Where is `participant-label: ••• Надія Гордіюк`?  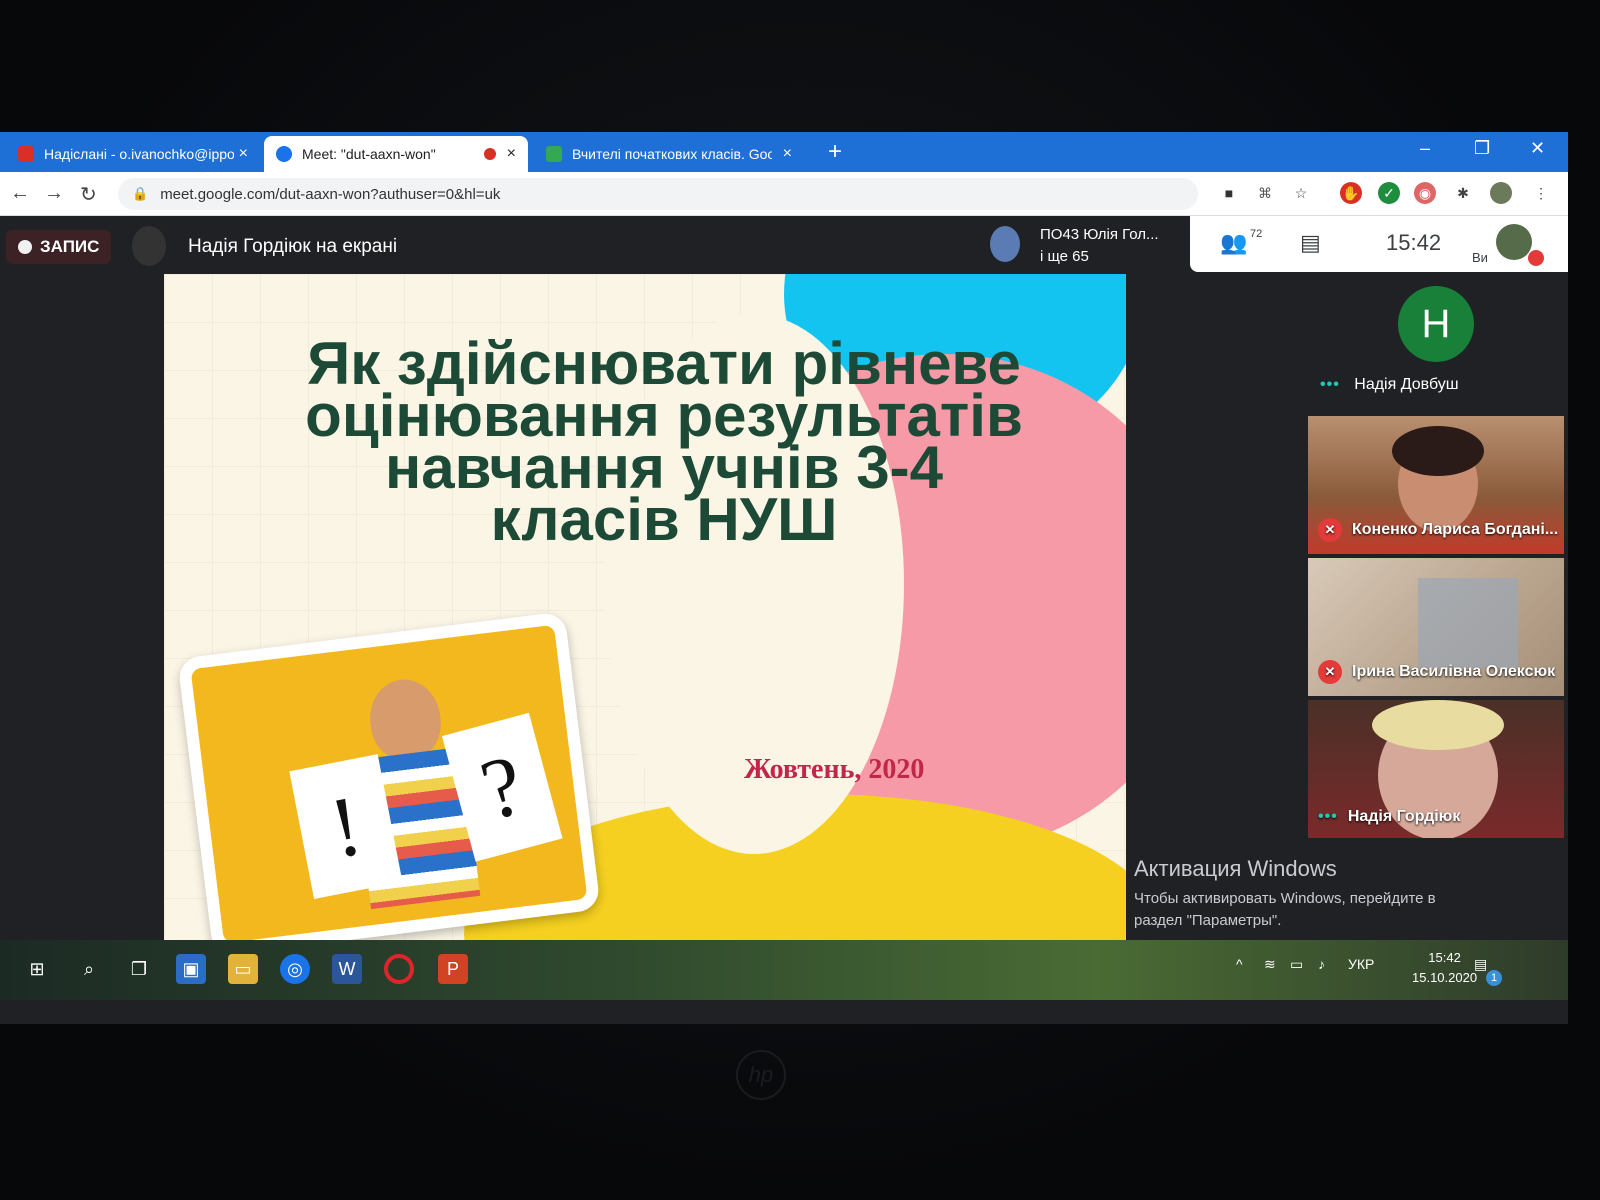 participant-label: ••• Надія Гордіюк is located at coordinates (1389, 817).